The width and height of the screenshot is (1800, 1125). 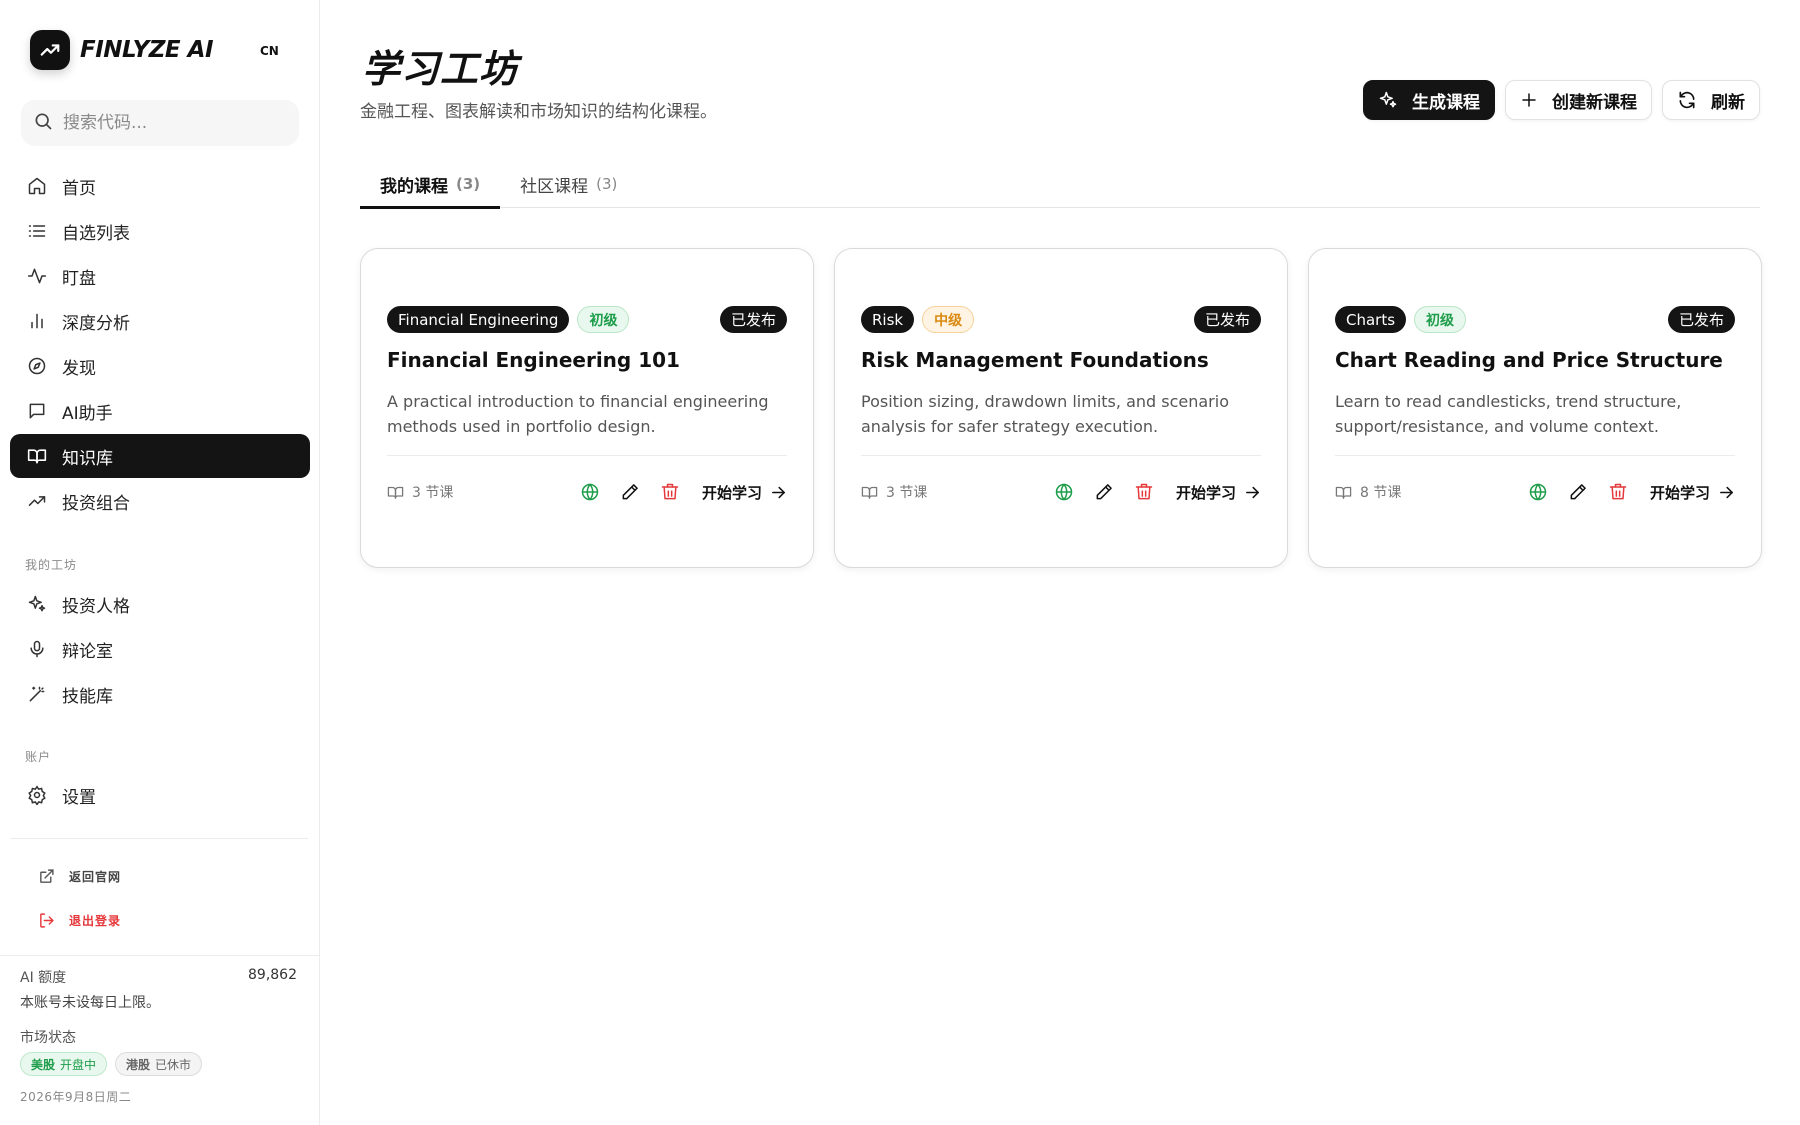 What do you see at coordinates (160, 231) in the screenshot?
I see `nav-item-watchlist: 自选列表` at bounding box center [160, 231].